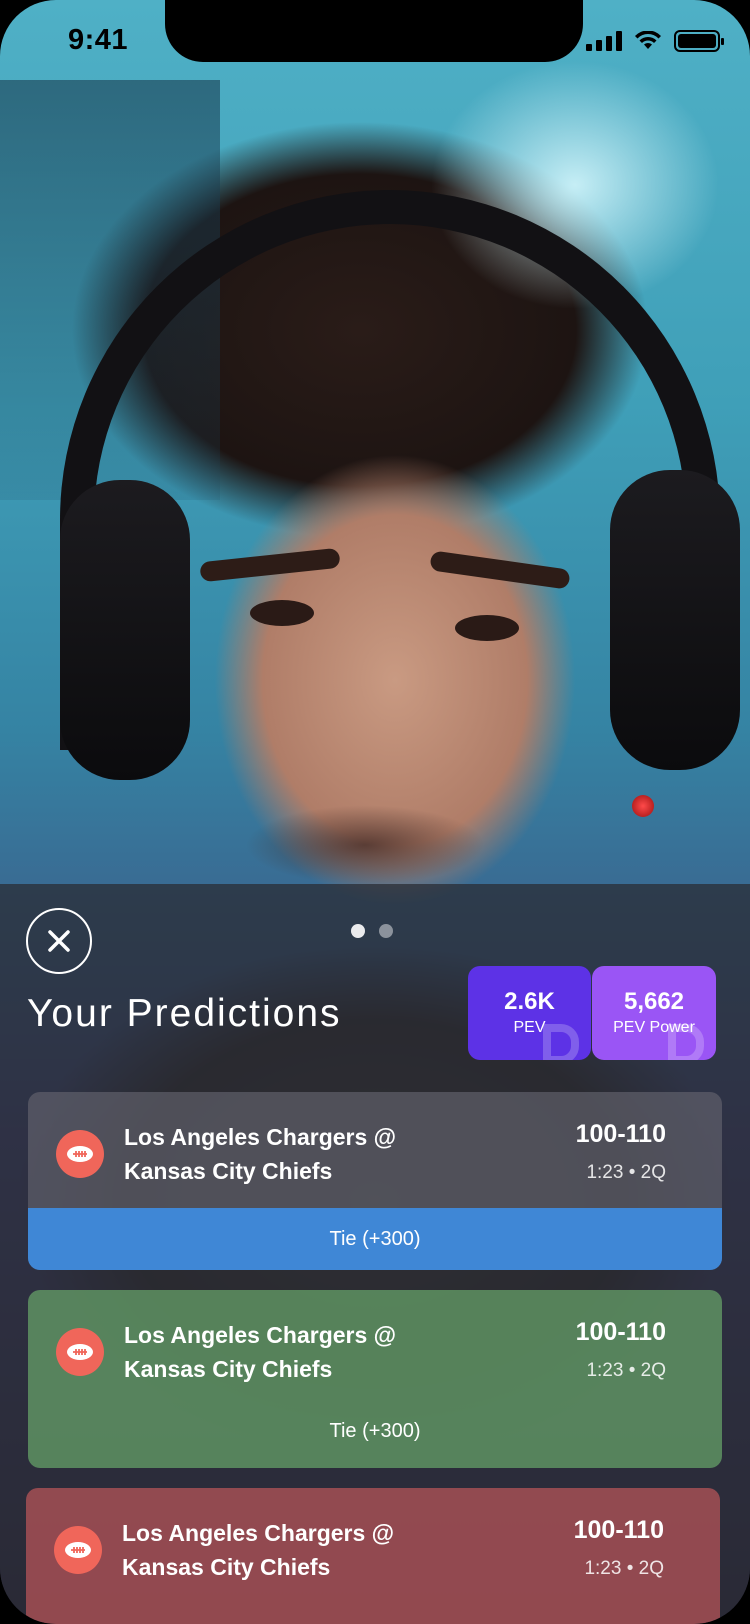 Image resolution: width=750 pixels, height=1624 pixels. What do you see at coordinates (654, 1001) in the screenshot?
I see `pev-power-value: 5,662` at bounding box center [654, 1001].